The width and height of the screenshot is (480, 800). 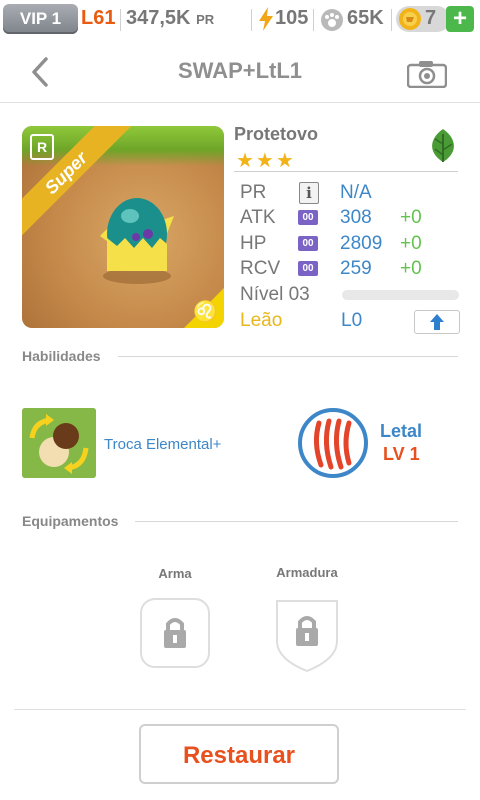 What do you see at coordinates (411, 268) in the screenshot?
I see `stat-bonus-rcv: +0` at bounding box center [411, 268].